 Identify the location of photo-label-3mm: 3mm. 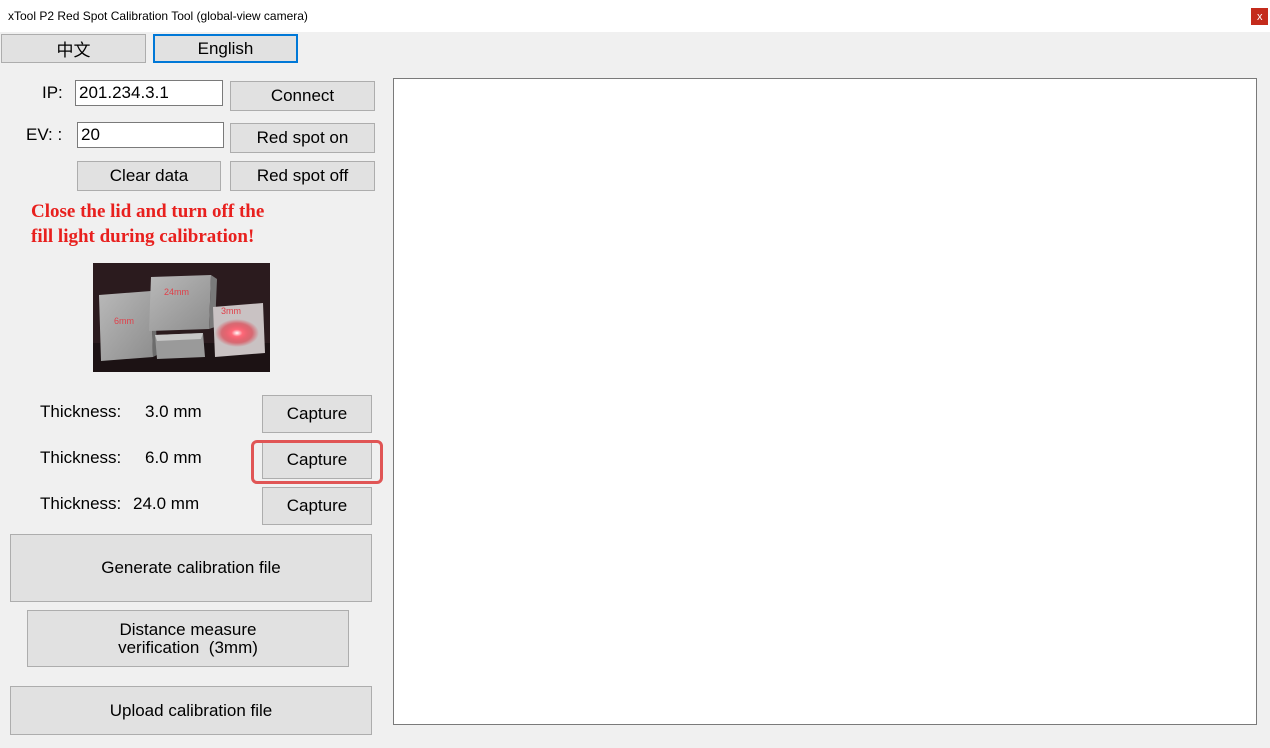
(231, 311).